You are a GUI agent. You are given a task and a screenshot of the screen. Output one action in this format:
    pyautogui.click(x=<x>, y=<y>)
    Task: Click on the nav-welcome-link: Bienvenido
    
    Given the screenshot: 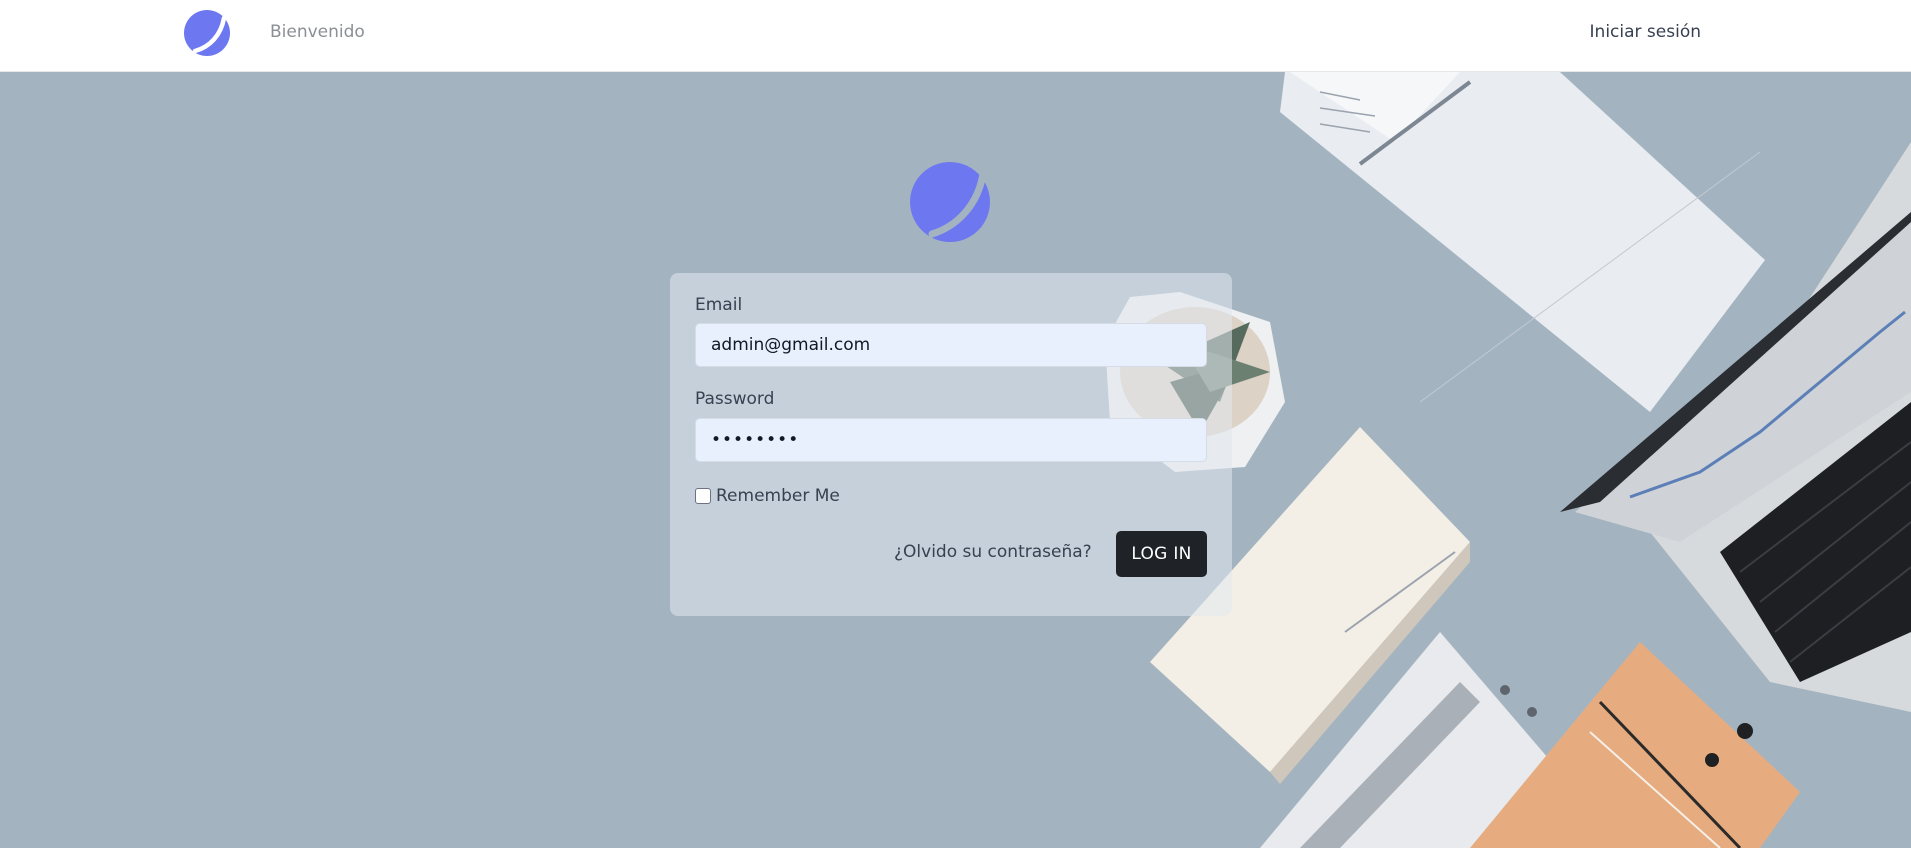 What is the action you would take?
    pyautogui.click(x=317, y=32)
    